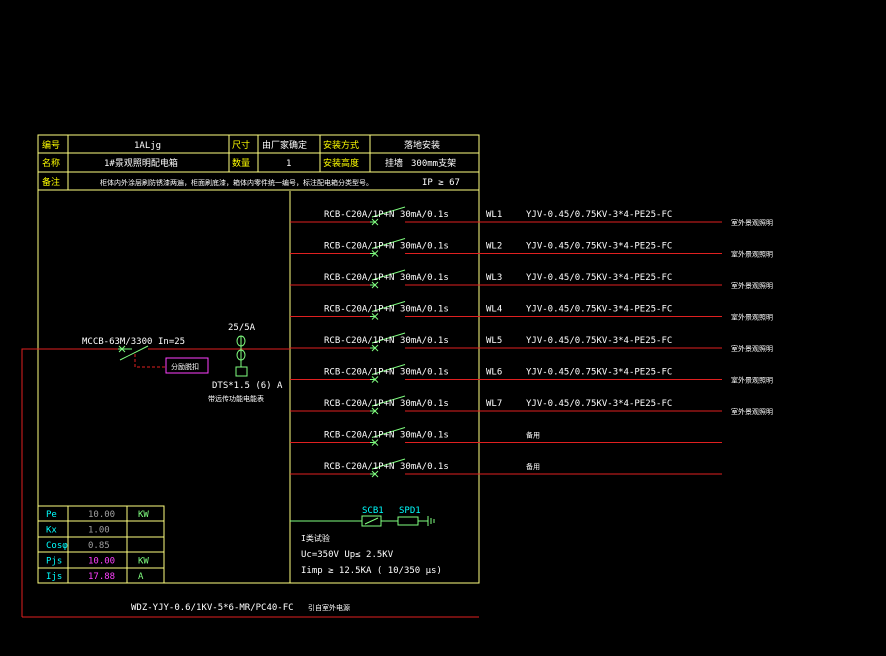  I want to click on header-height-bracket: 300mm支架, so click(433, 163).